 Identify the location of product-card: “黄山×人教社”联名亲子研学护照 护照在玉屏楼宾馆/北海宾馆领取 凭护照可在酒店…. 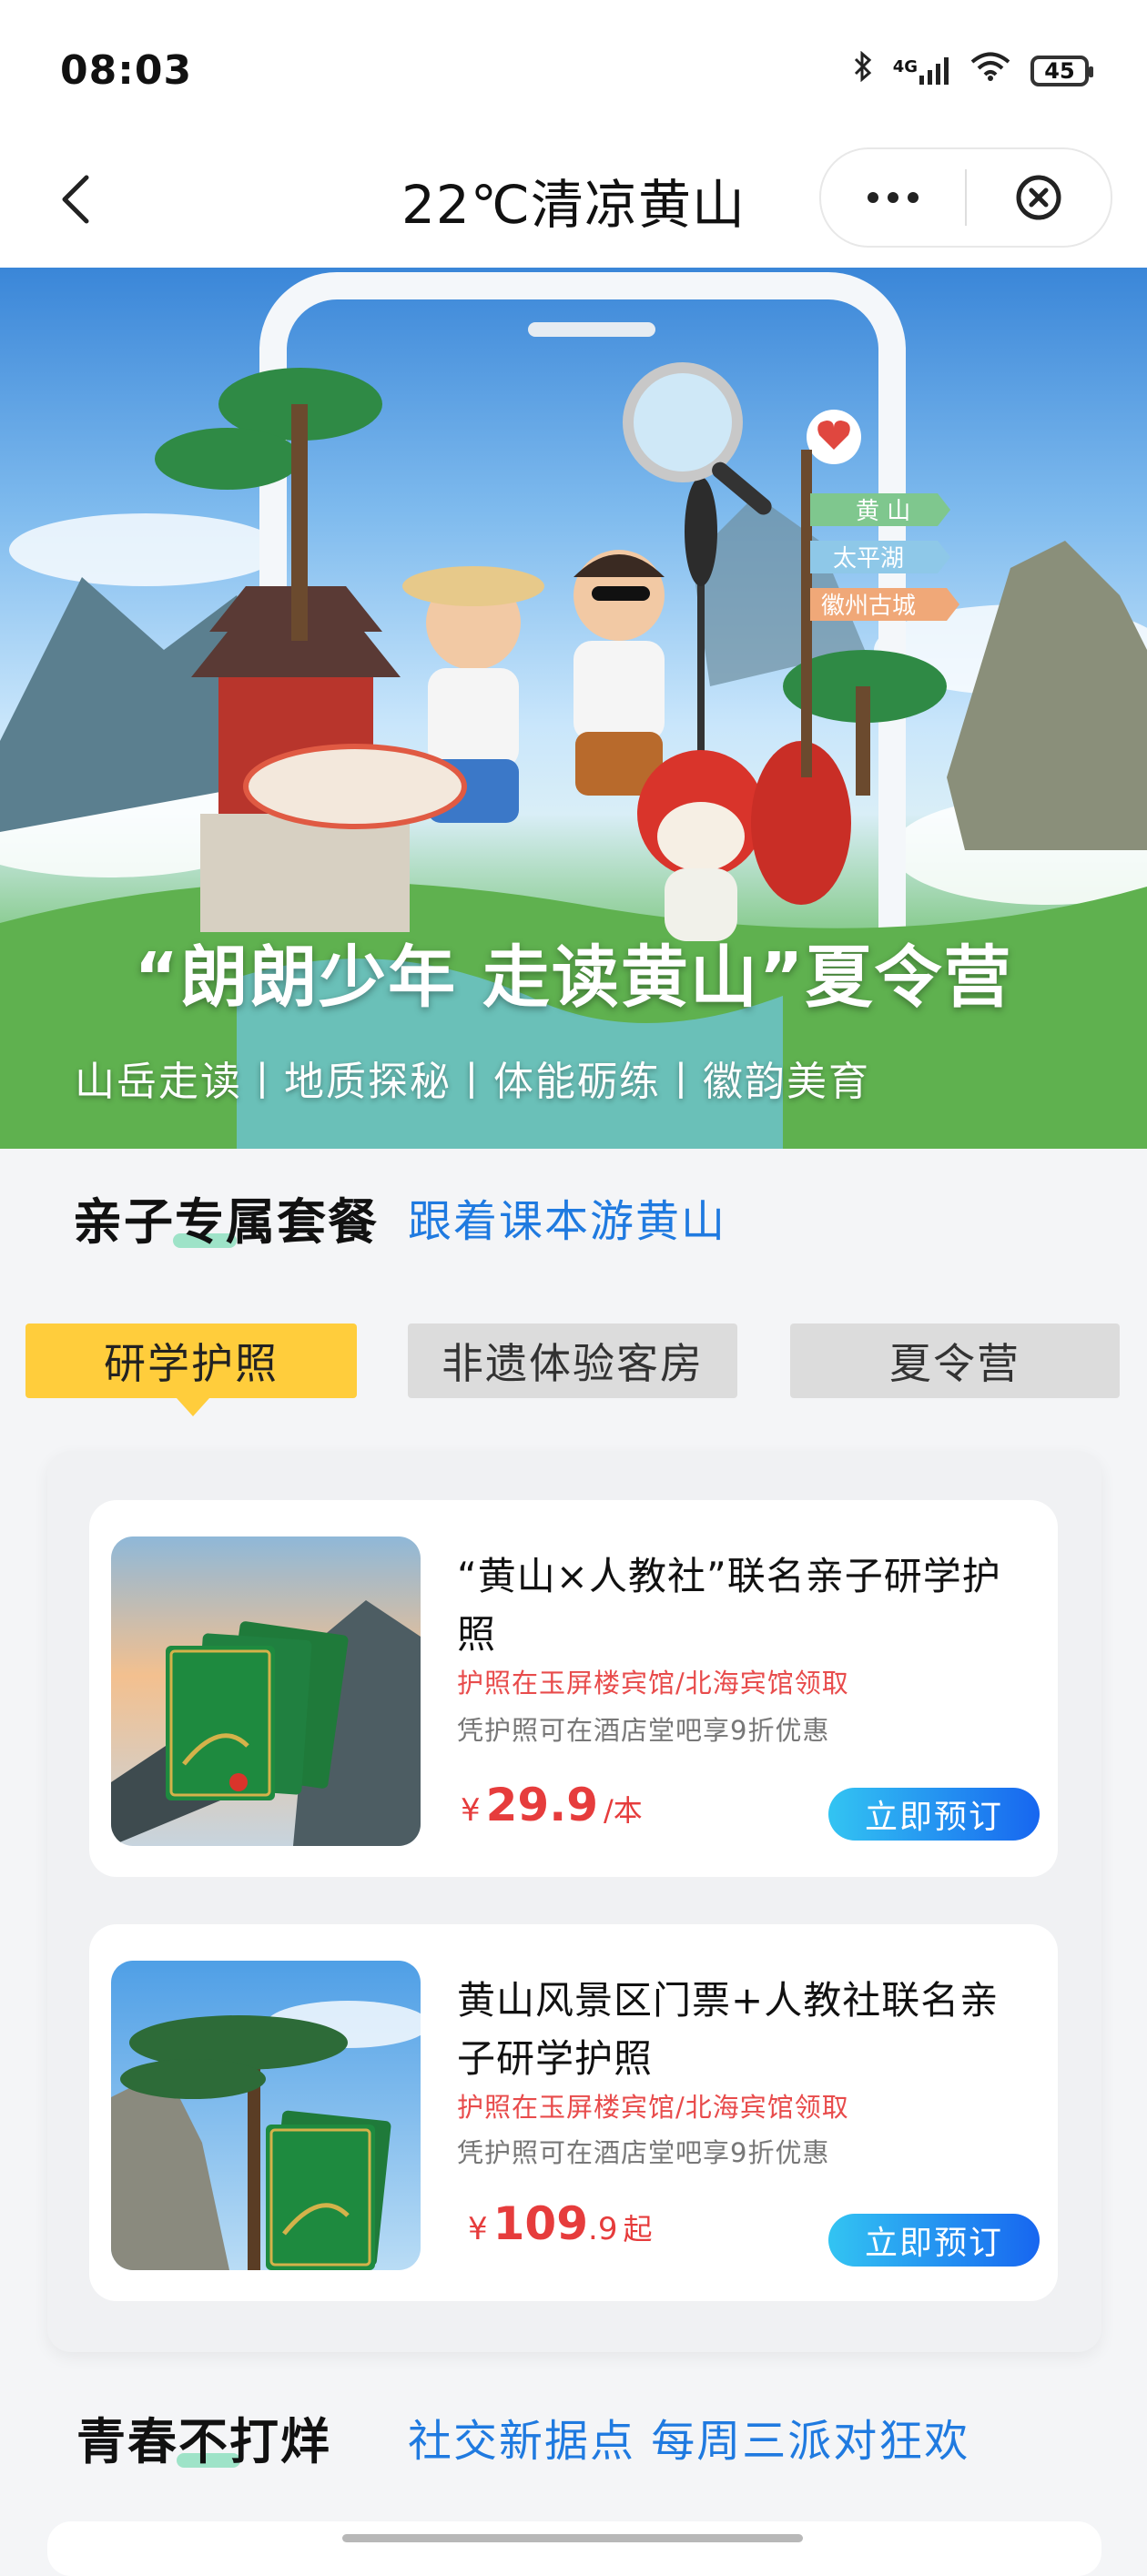
(573, 1688).